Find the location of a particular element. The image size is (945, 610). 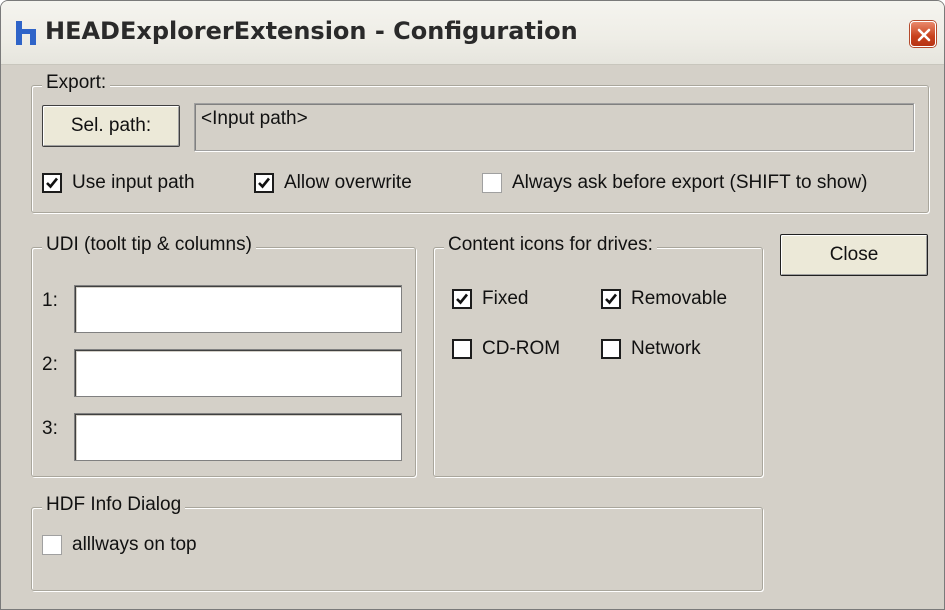

udi-field-1-input is located at coordinates (238, 309).